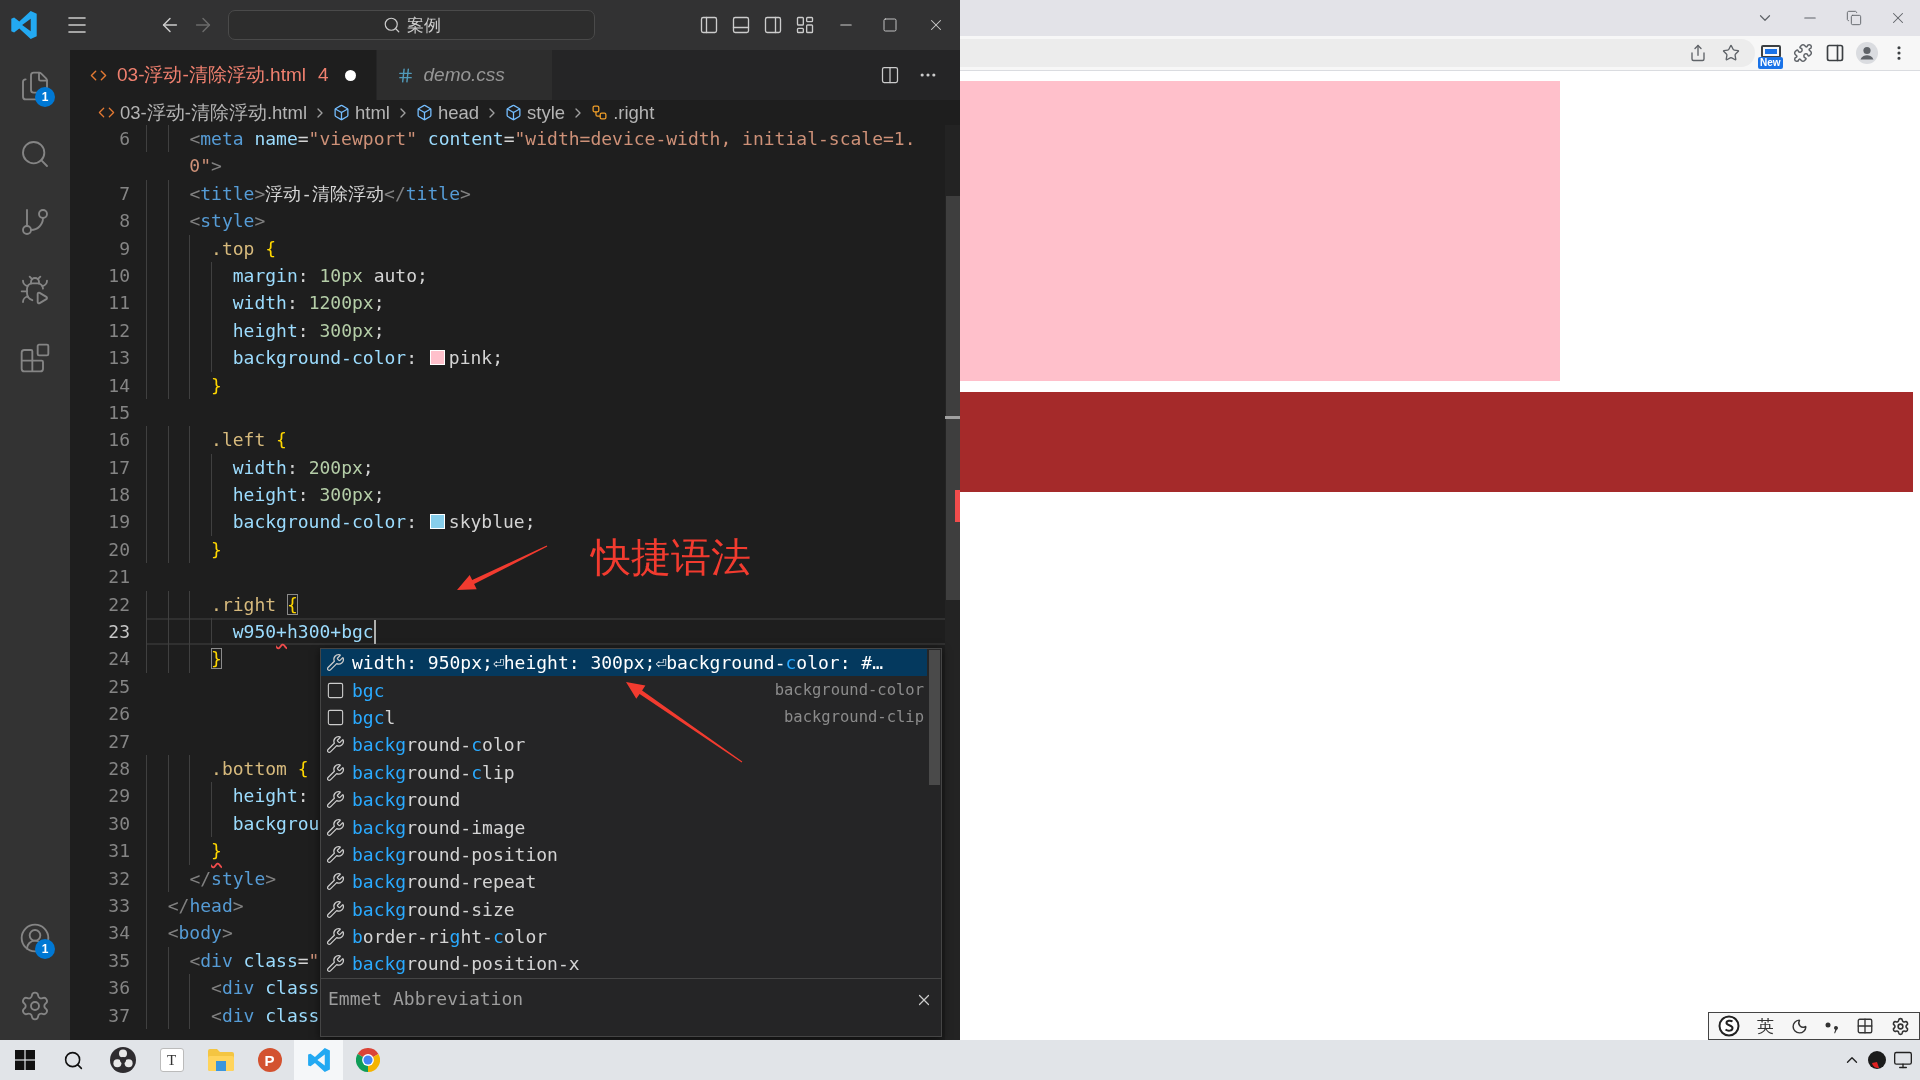  Describe the element at coordinates (1803, 53) in the screenshot. I see `puzzle-icon` at that location.